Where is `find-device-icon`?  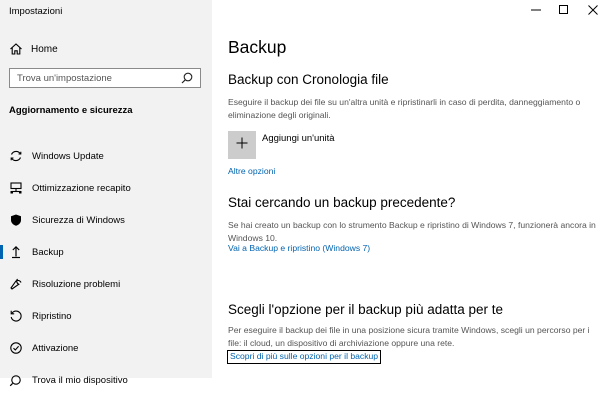 find-device-icon is located at coordinates (16, 380).